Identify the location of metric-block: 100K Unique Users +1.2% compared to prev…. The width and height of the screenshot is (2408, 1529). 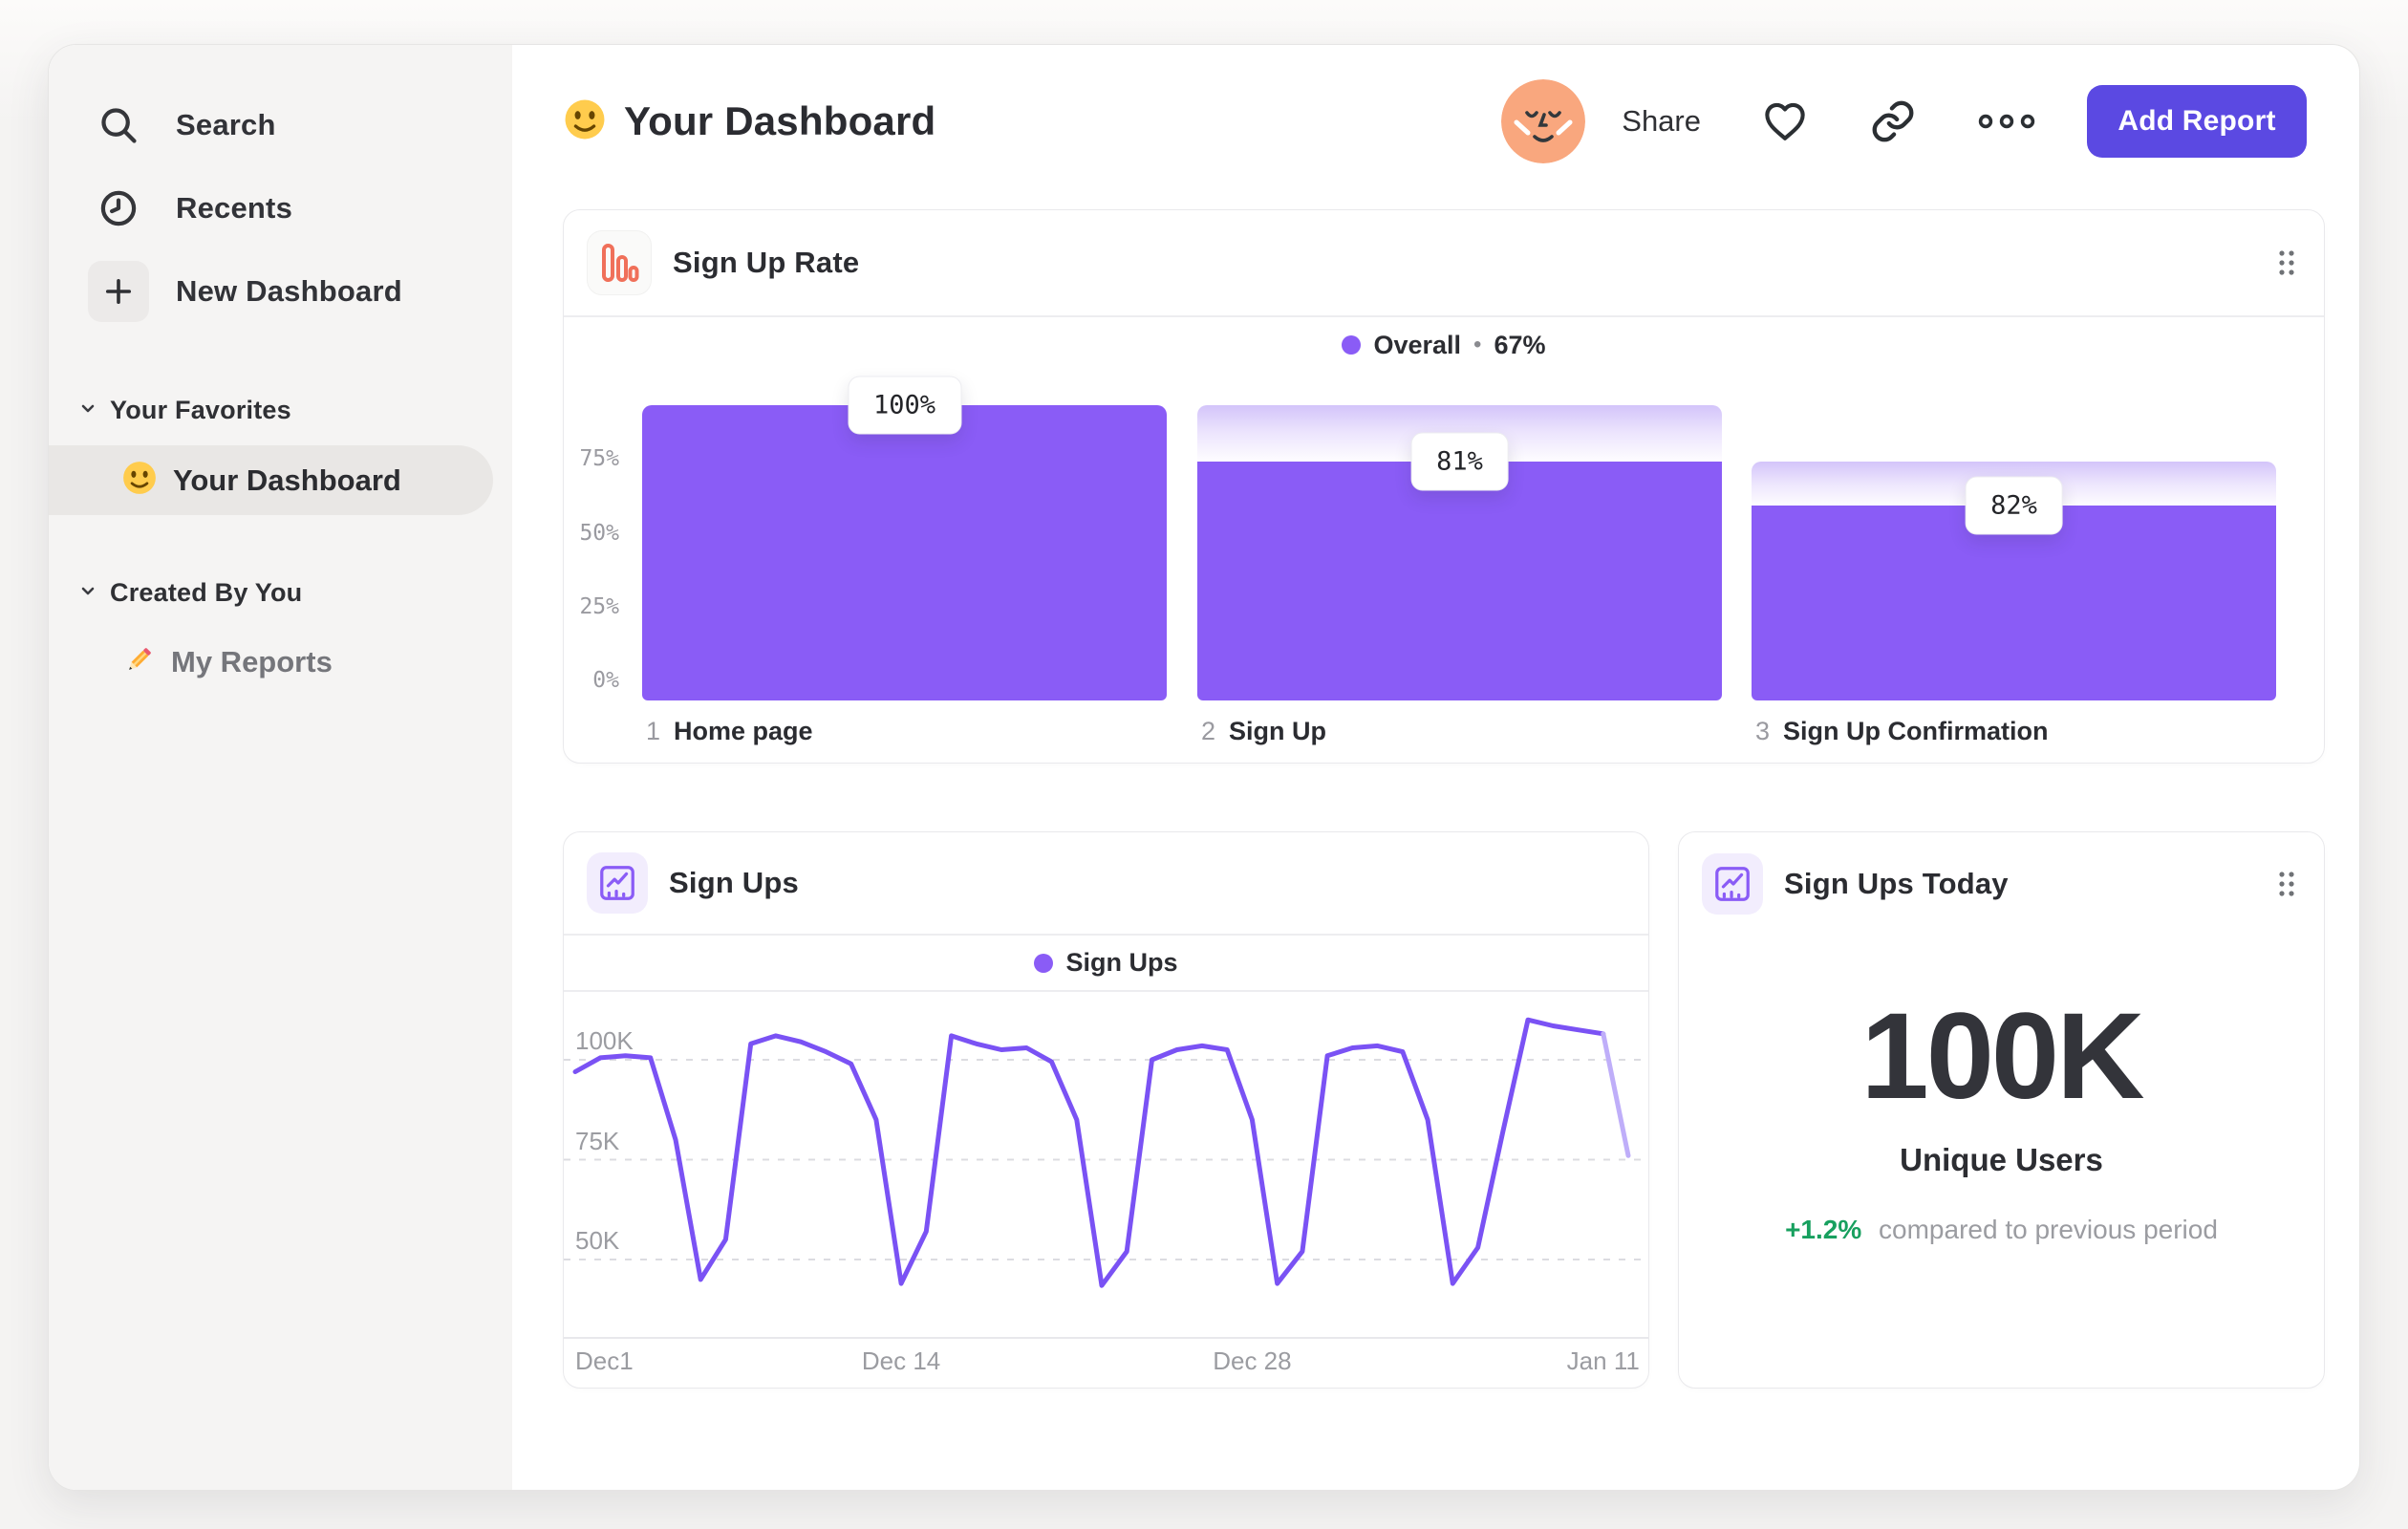
(2001, 1116).